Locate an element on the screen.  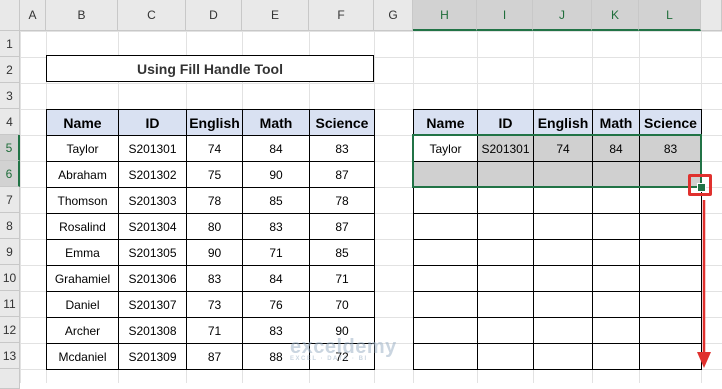
row-header-13: 13 is located at coordinates (10, 356).